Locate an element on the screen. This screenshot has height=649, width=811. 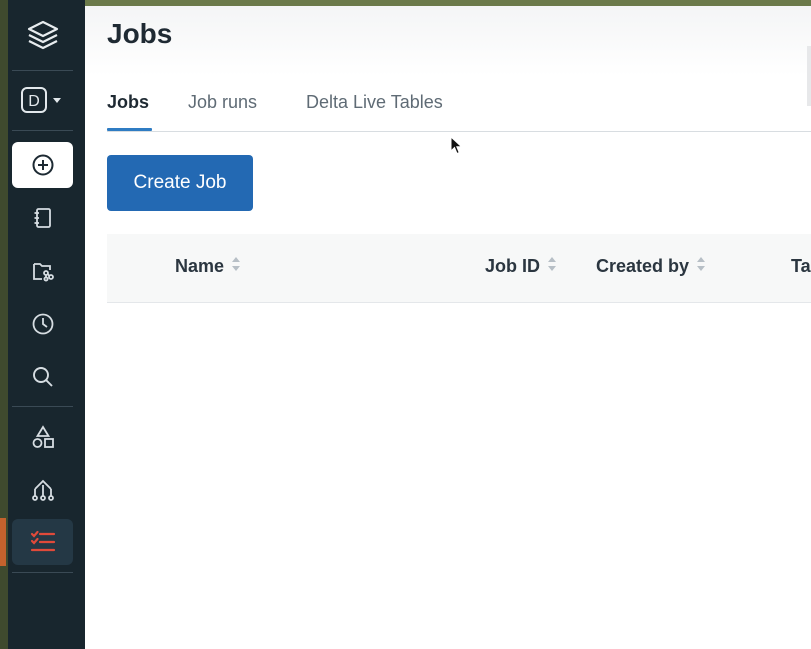
persona-letter: D is located at coordinates (34, 101).